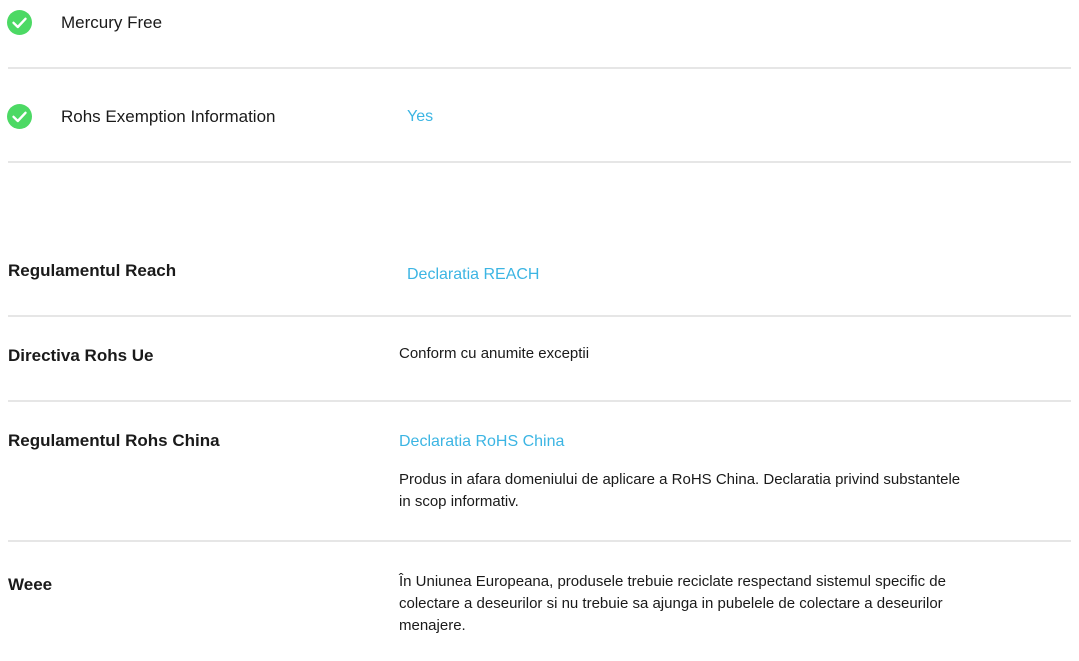 The image size is (1079, 661). Describe the element at coordinates (459, 501) in the screenshot. I see `description-line: in scop informativ.` at that location.